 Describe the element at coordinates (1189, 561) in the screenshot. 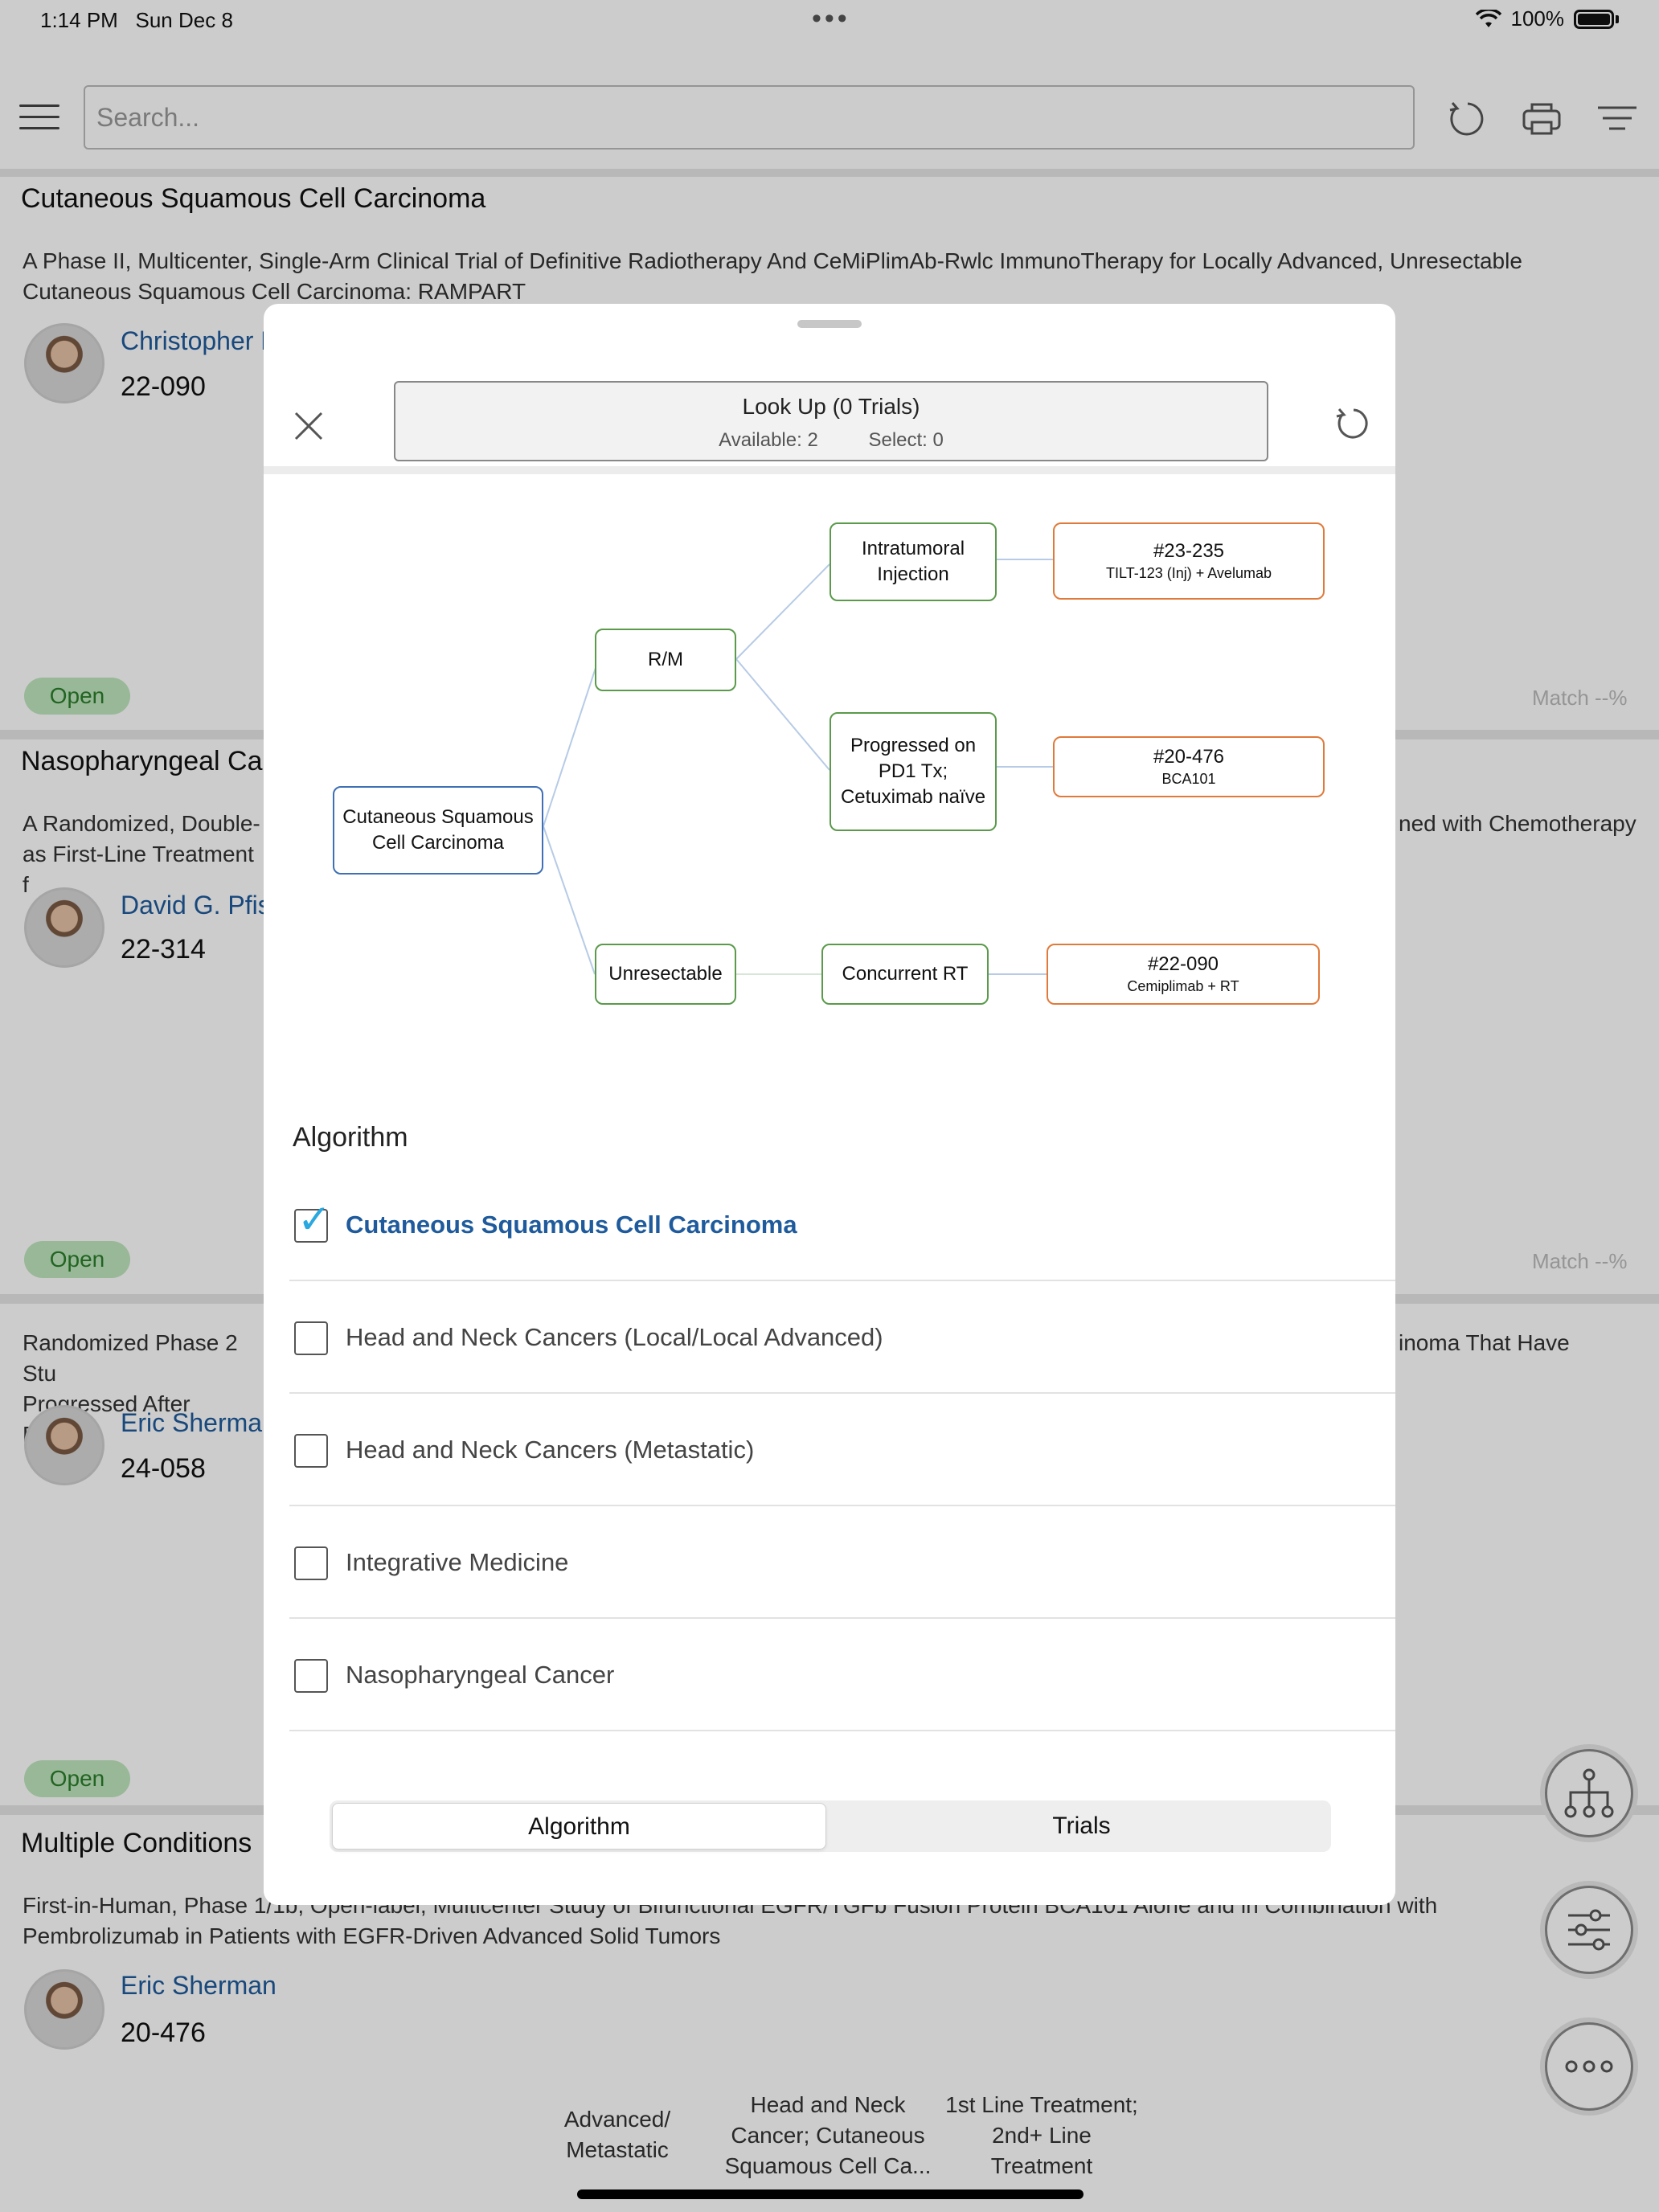

I see `node-trial-23-235: #23-235 TILT-123 (Inj) + Avelumab` at that location.